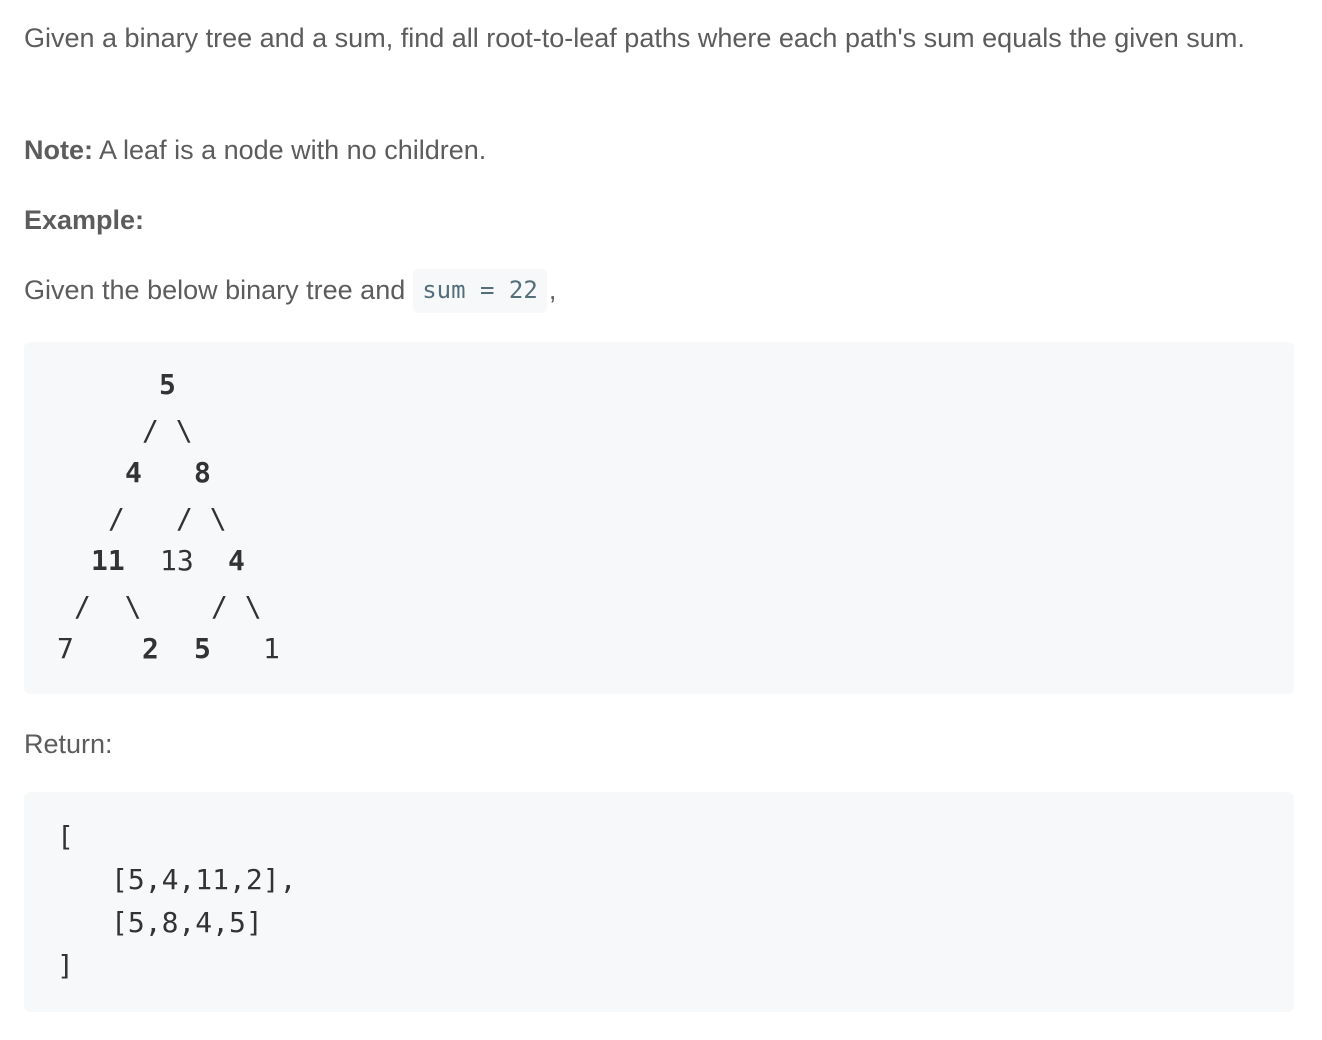 This screenshot has height=1040, width=1322. Describe the element at coordinates (201, 518) in the screenshot. I see `tree-edges-level2-right: / \` at that location.